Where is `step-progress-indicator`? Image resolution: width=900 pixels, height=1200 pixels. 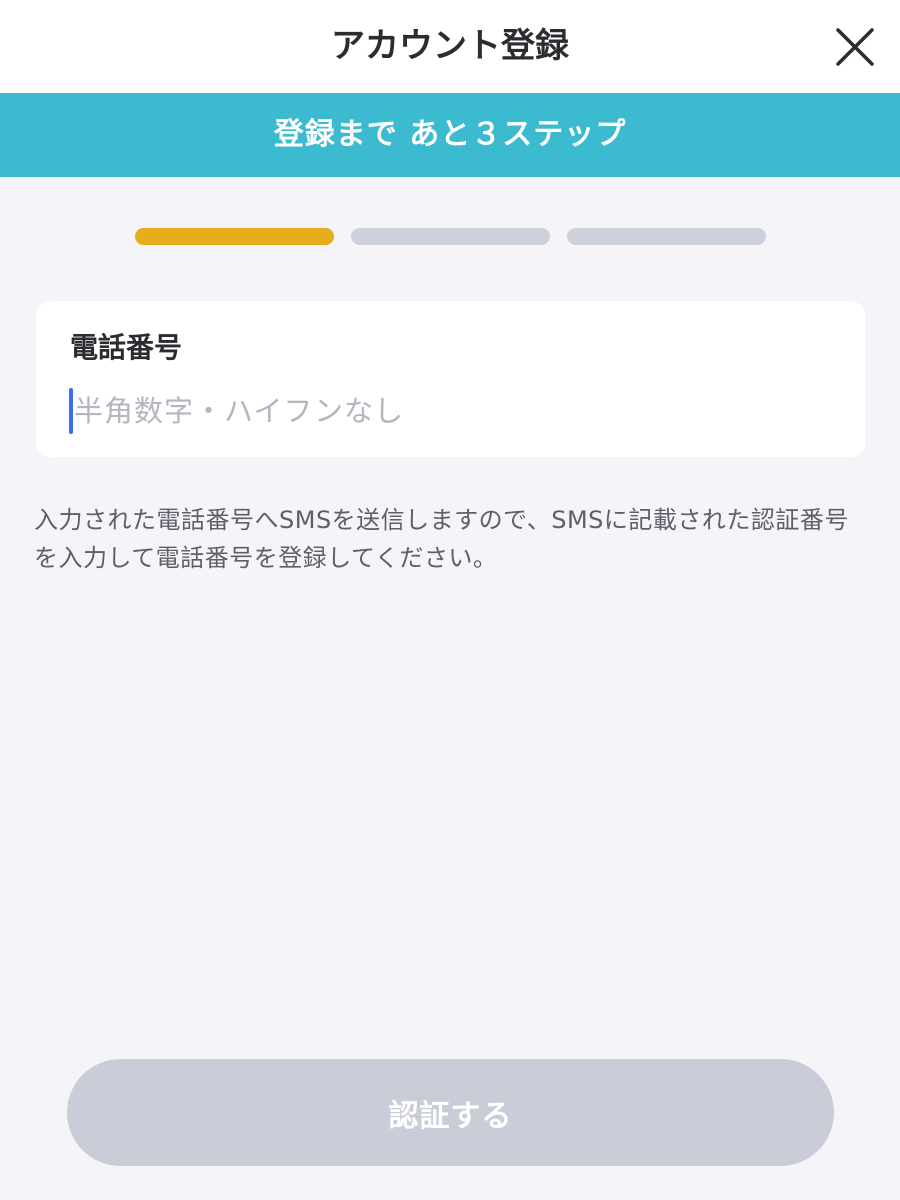
step-progress-indicator is located at coordinates (451, 236).